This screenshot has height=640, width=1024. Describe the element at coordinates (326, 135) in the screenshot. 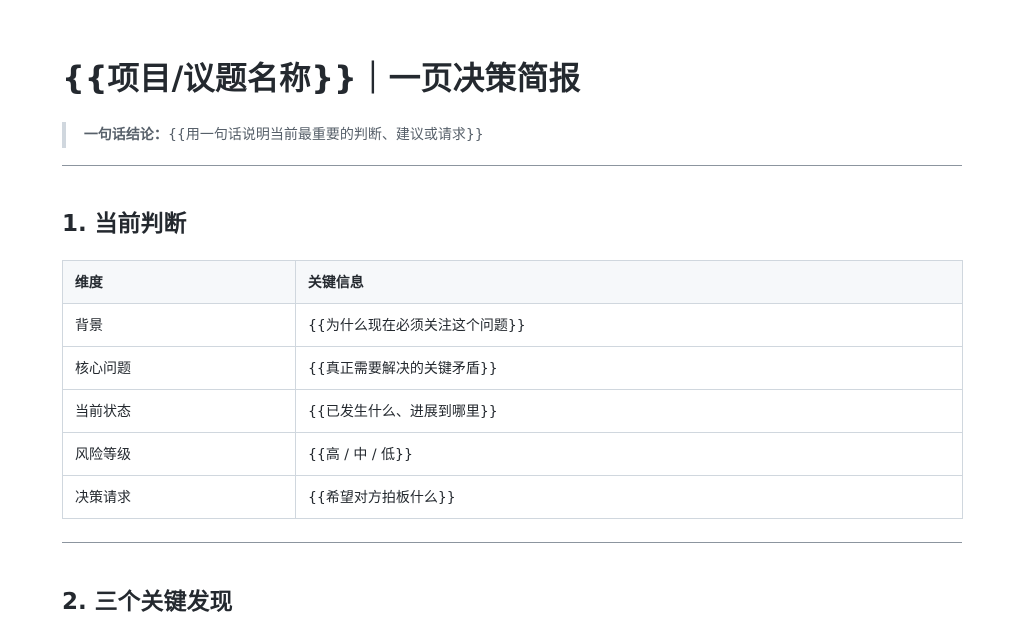

I see `summary-text: {{用一句话说明当前最重要的判断、建议或请求}}` at that location.